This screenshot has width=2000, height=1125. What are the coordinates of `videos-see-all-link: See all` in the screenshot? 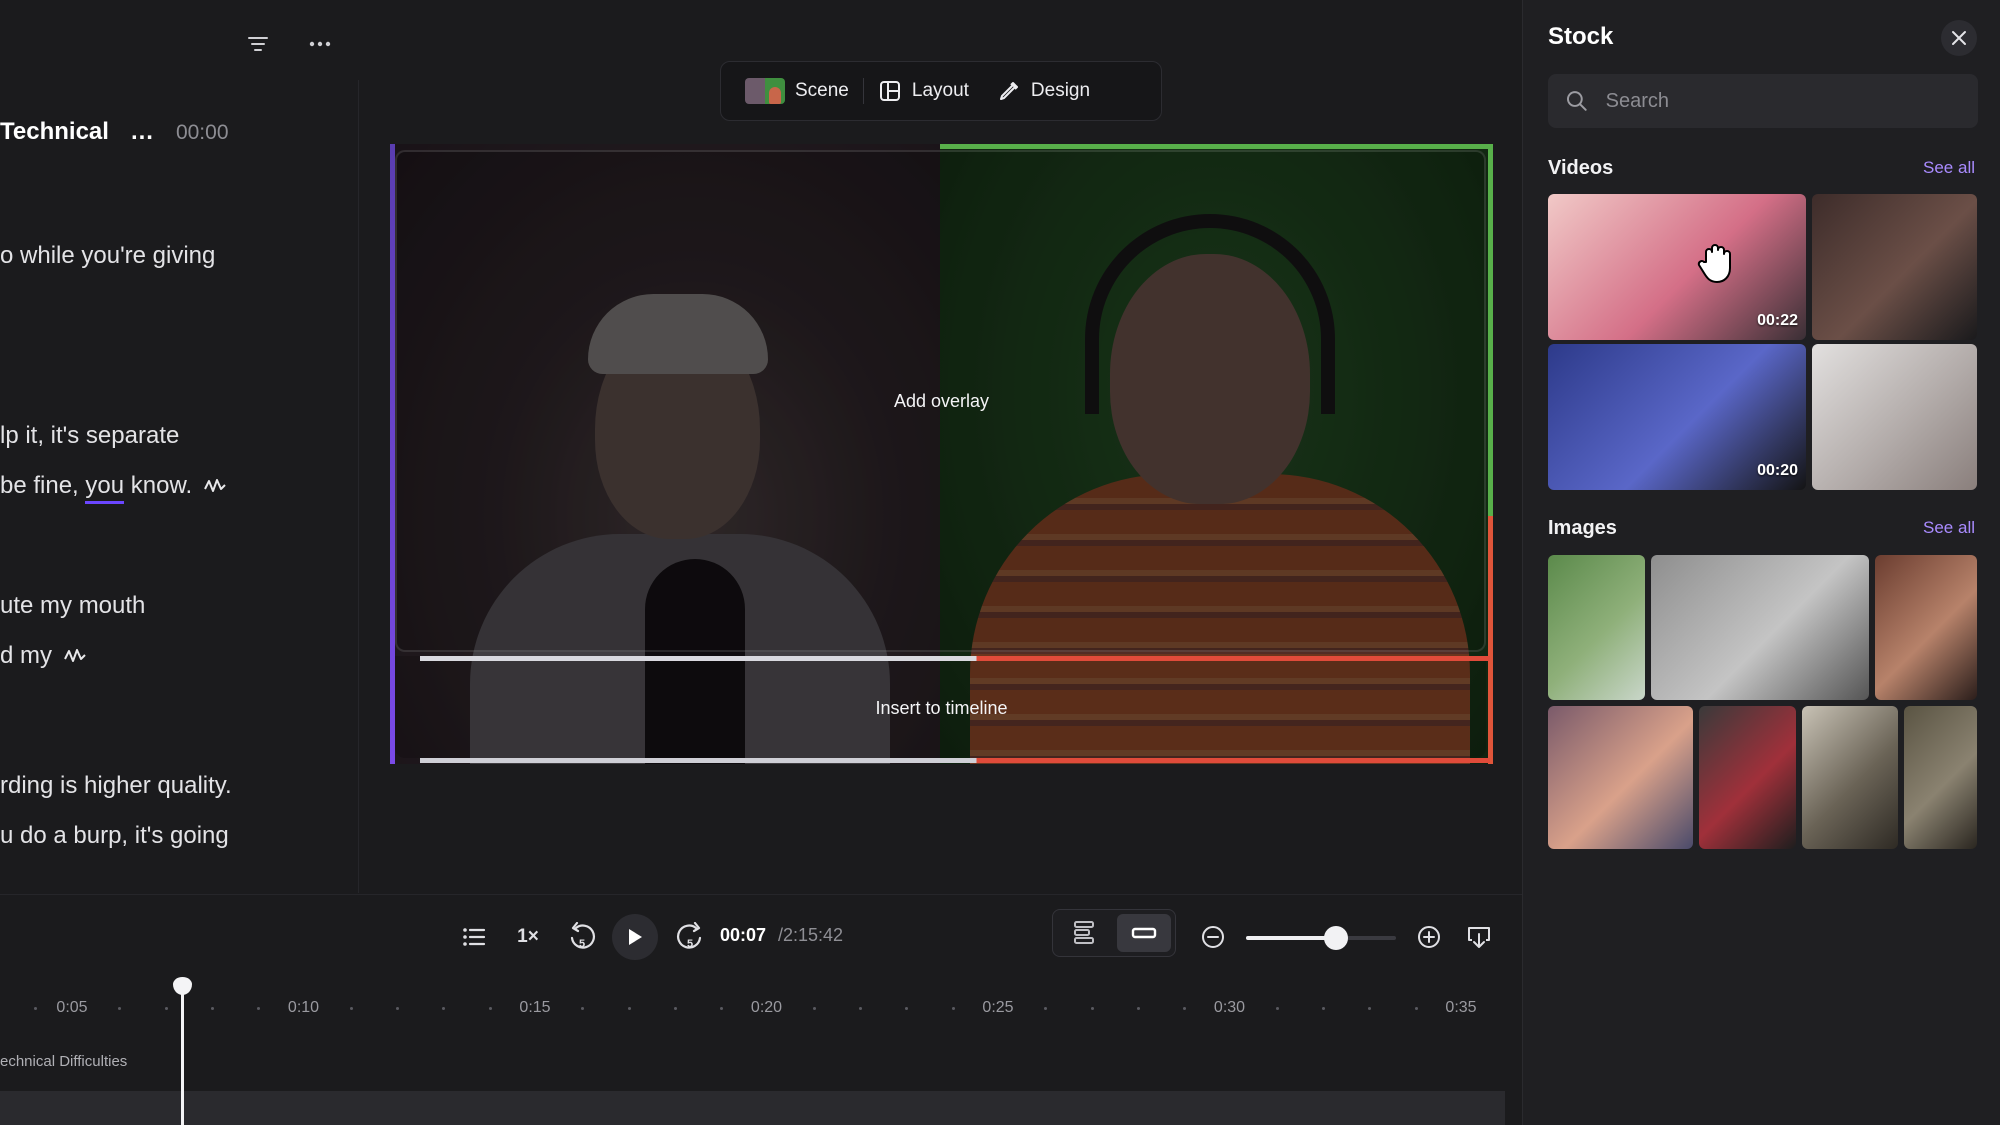 It's located at (1949, 168).